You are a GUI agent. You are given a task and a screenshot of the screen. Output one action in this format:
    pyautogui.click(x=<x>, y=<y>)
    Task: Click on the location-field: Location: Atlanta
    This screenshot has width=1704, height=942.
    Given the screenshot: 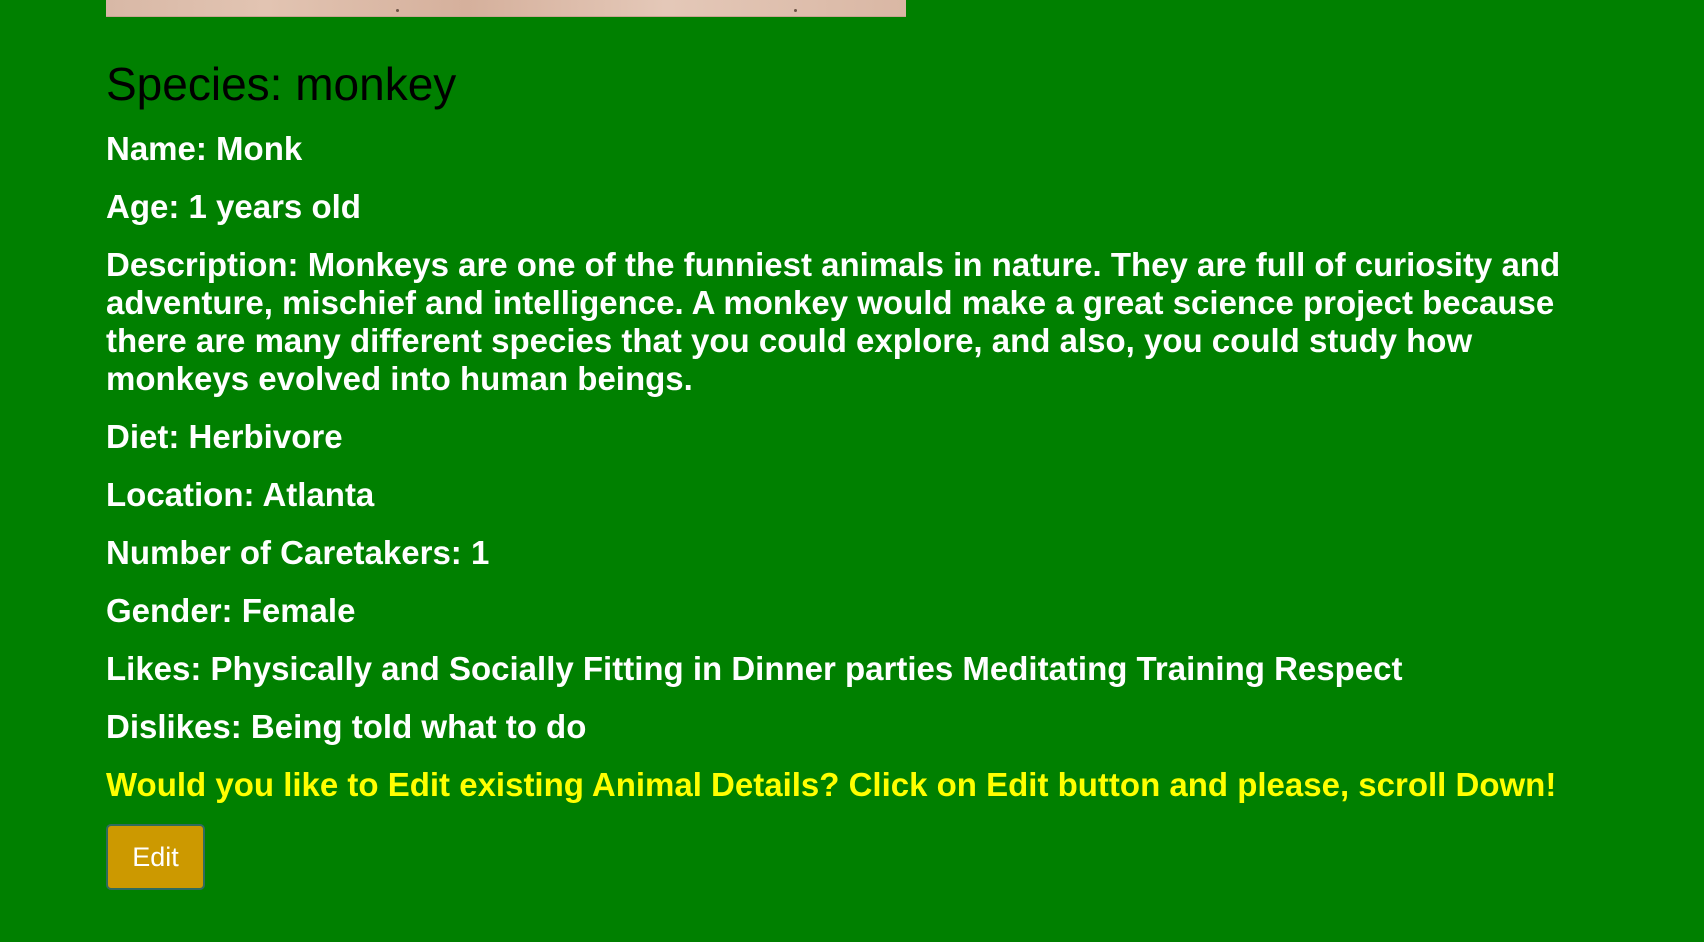 What is the action you would take?
    pyautogui.click(x=856, y=495)
    